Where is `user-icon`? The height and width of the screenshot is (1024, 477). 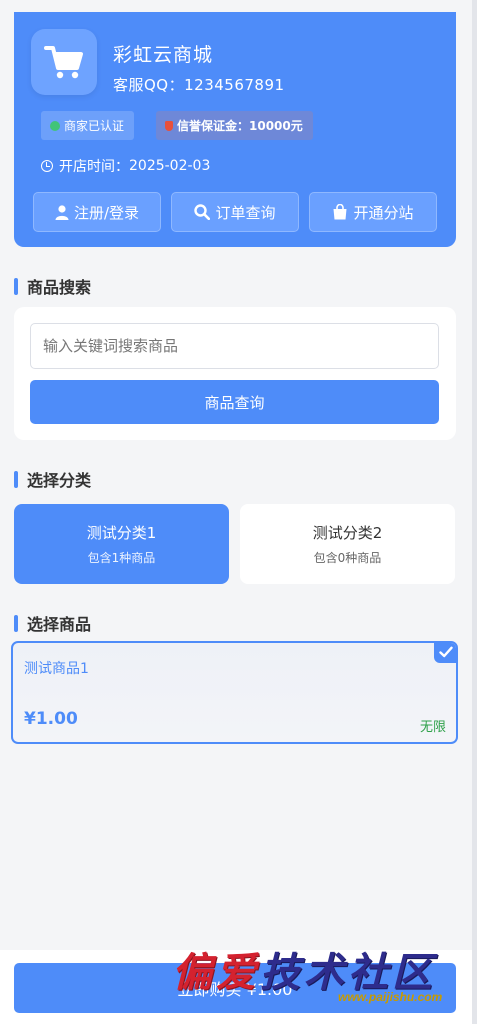
user-icon is located at coordinates (62, 212).